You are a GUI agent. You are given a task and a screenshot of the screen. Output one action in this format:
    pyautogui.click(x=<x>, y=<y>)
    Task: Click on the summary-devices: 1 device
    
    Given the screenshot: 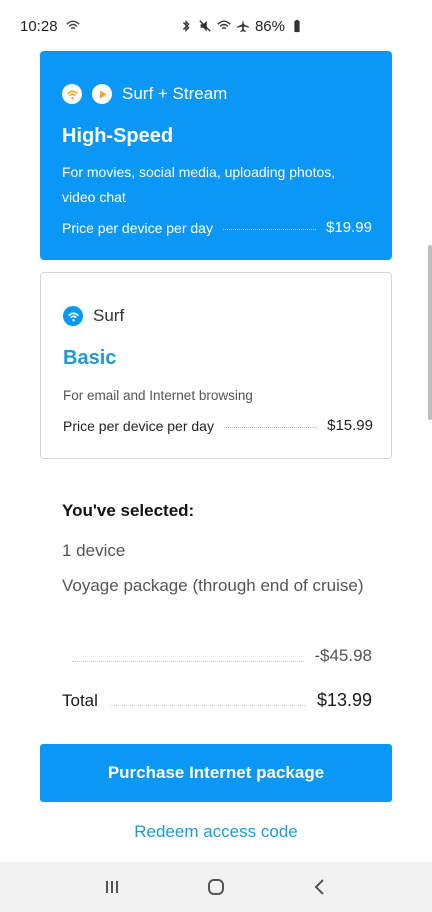 What is the action you would take?
    pyautogui.click(x=94, y=550)
    